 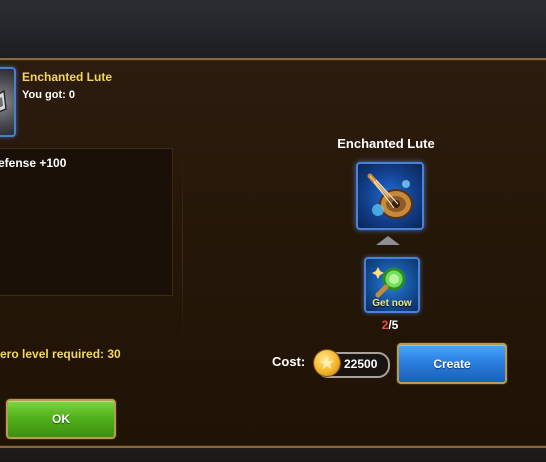 What do you see at coordinates (86, 222) in the screenshot?
I see `stats-box: efense +100` at bounding box center [86, 222].